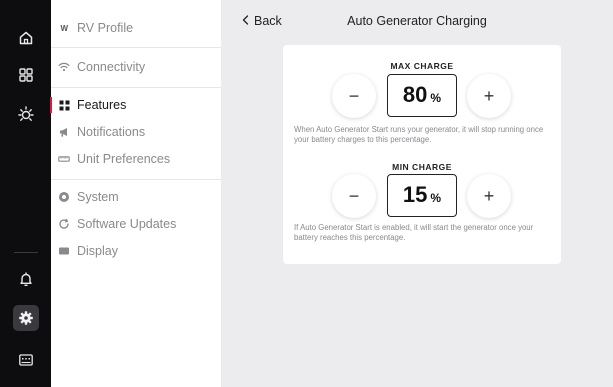  What do you see at coordinates (354, 96) in the screenshot?
I see `max-charge-decrement-button: −` at bounding box center [354, 96].